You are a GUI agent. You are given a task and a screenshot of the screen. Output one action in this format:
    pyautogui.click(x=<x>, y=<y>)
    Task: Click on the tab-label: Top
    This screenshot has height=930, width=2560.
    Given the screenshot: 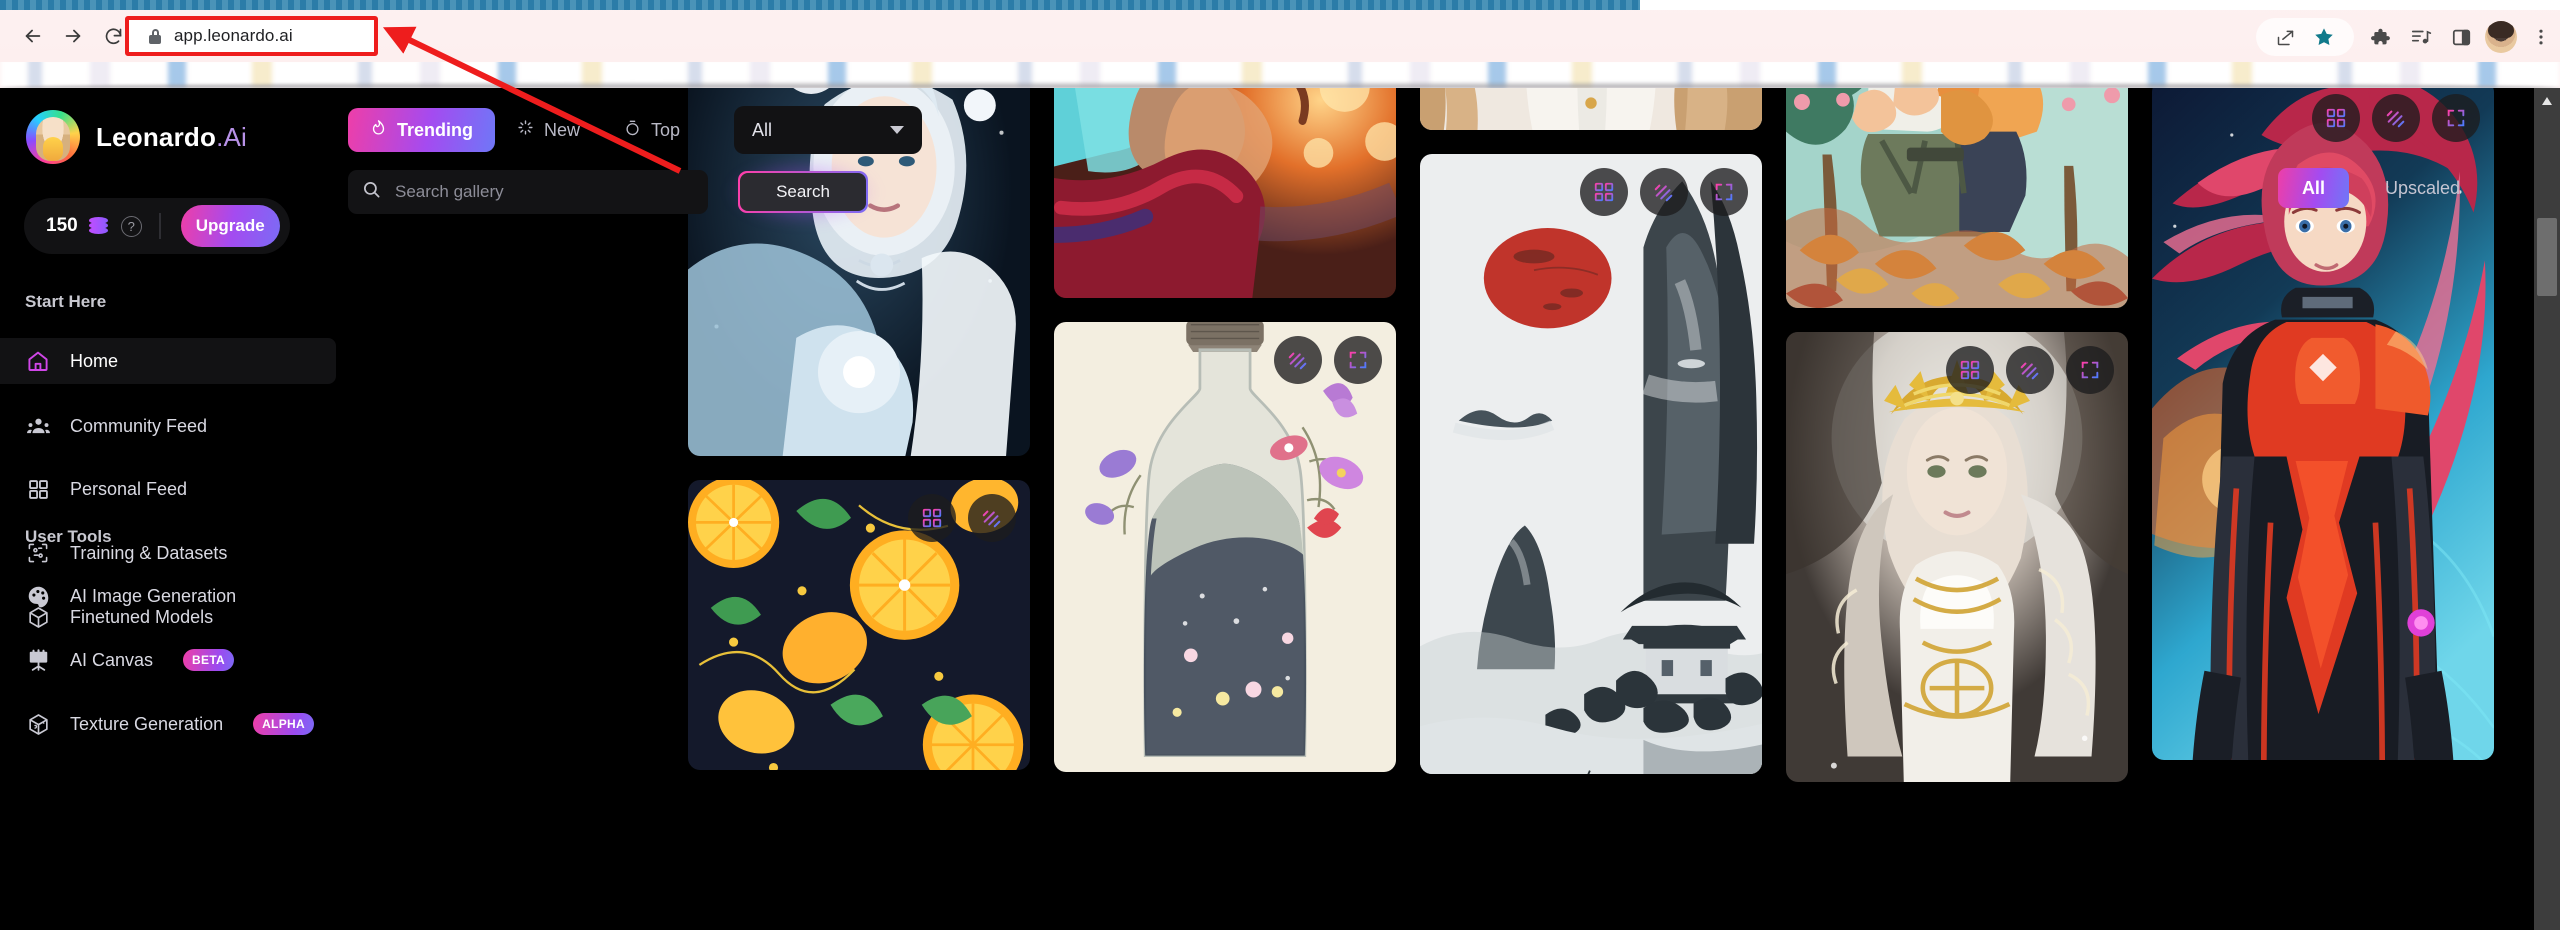 What is the action you would take?
    pyautogui.click(x=666, y=129)
    